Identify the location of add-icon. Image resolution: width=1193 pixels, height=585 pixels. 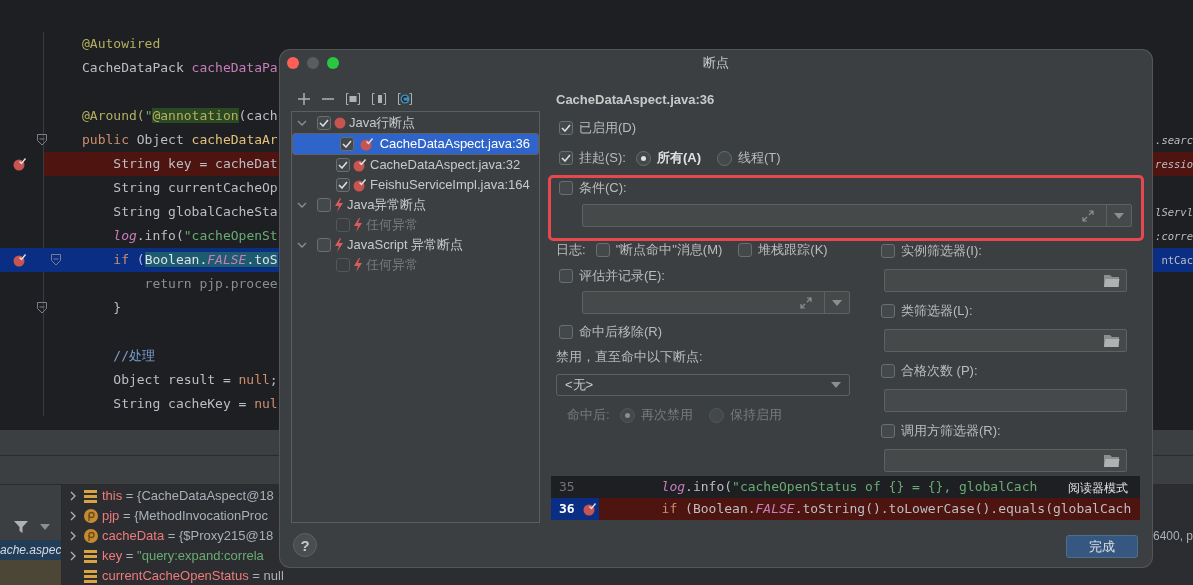
(304, 99).